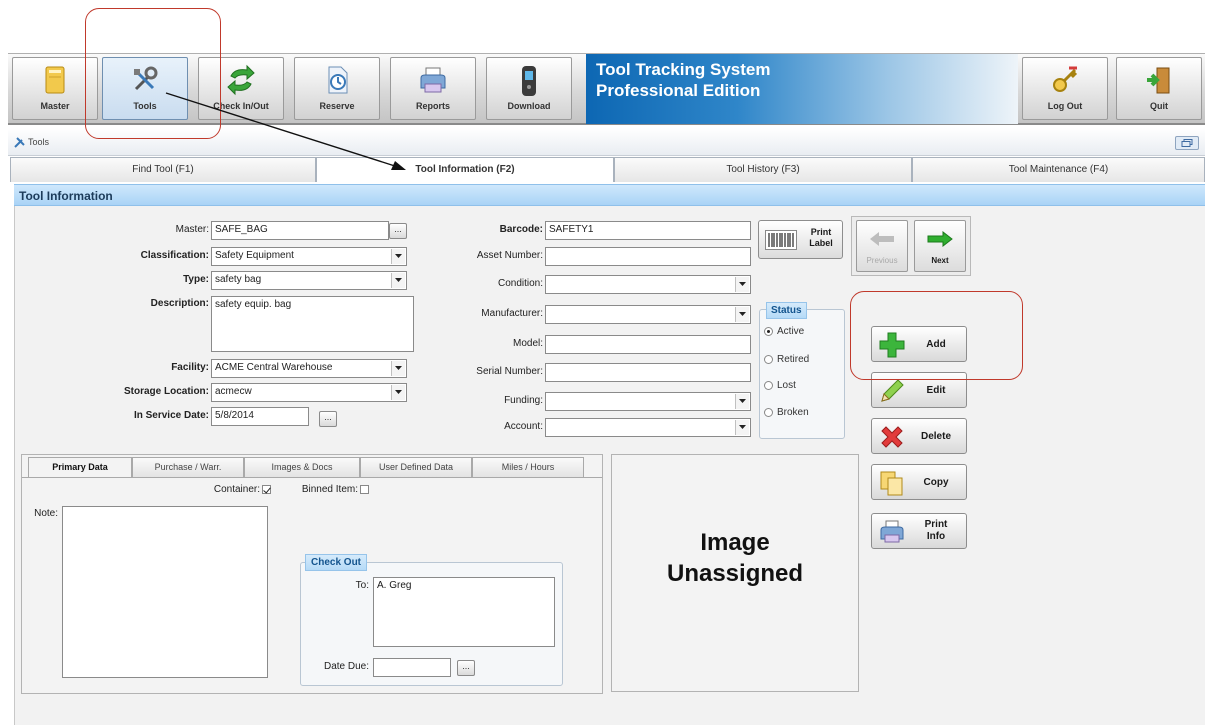  Describe the element at coordinates (919, 482) in the screenshot. I see `copy-button: Copy` at that location.